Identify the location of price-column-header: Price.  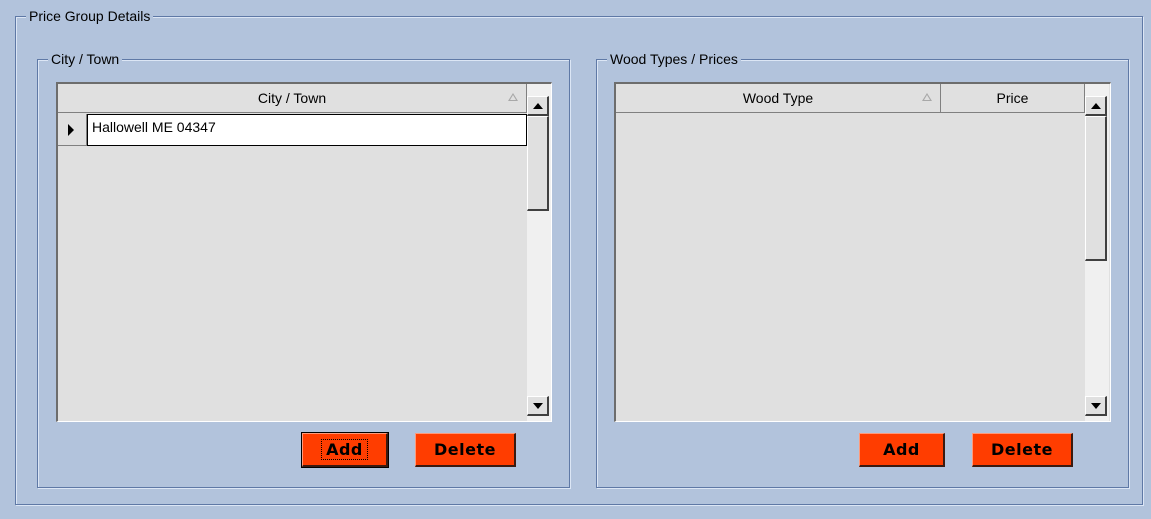
(1013, 98).